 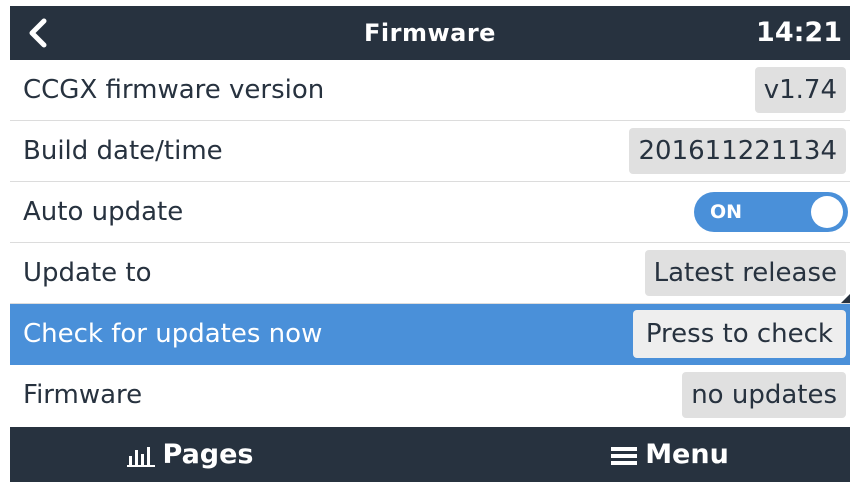 What do you see at coordinates (103, 212) in the screenshot?
I see `row-label: Auto update` at bounding box center [103, 212].